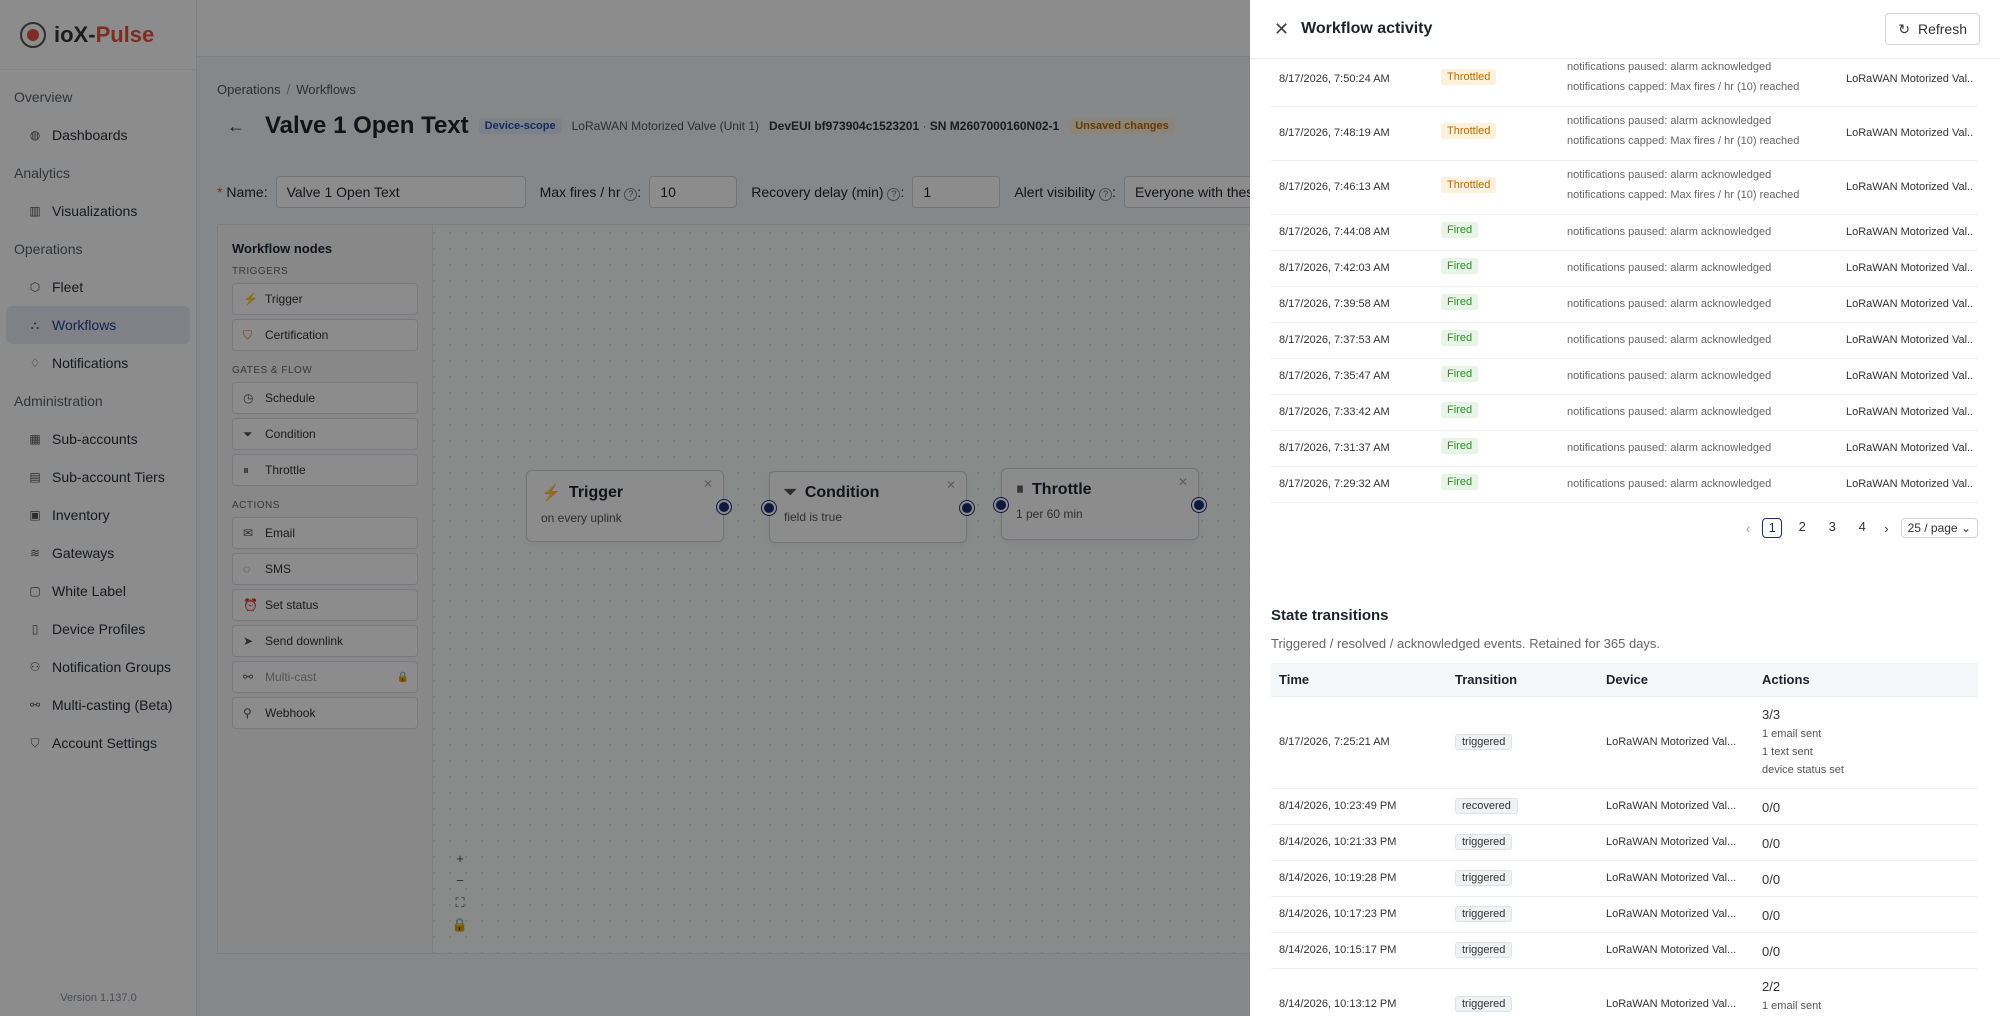 The width and height of the screenshot is (2000, 1016). I want to click on drawer-title: Workflow activity, so click(1367, 28).